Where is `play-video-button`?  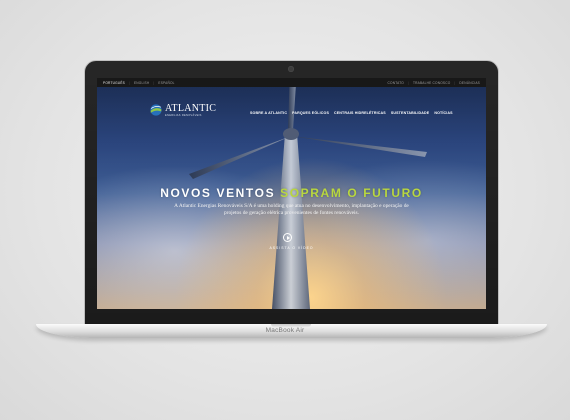
play-video-button is located at coordinates (287, 237).